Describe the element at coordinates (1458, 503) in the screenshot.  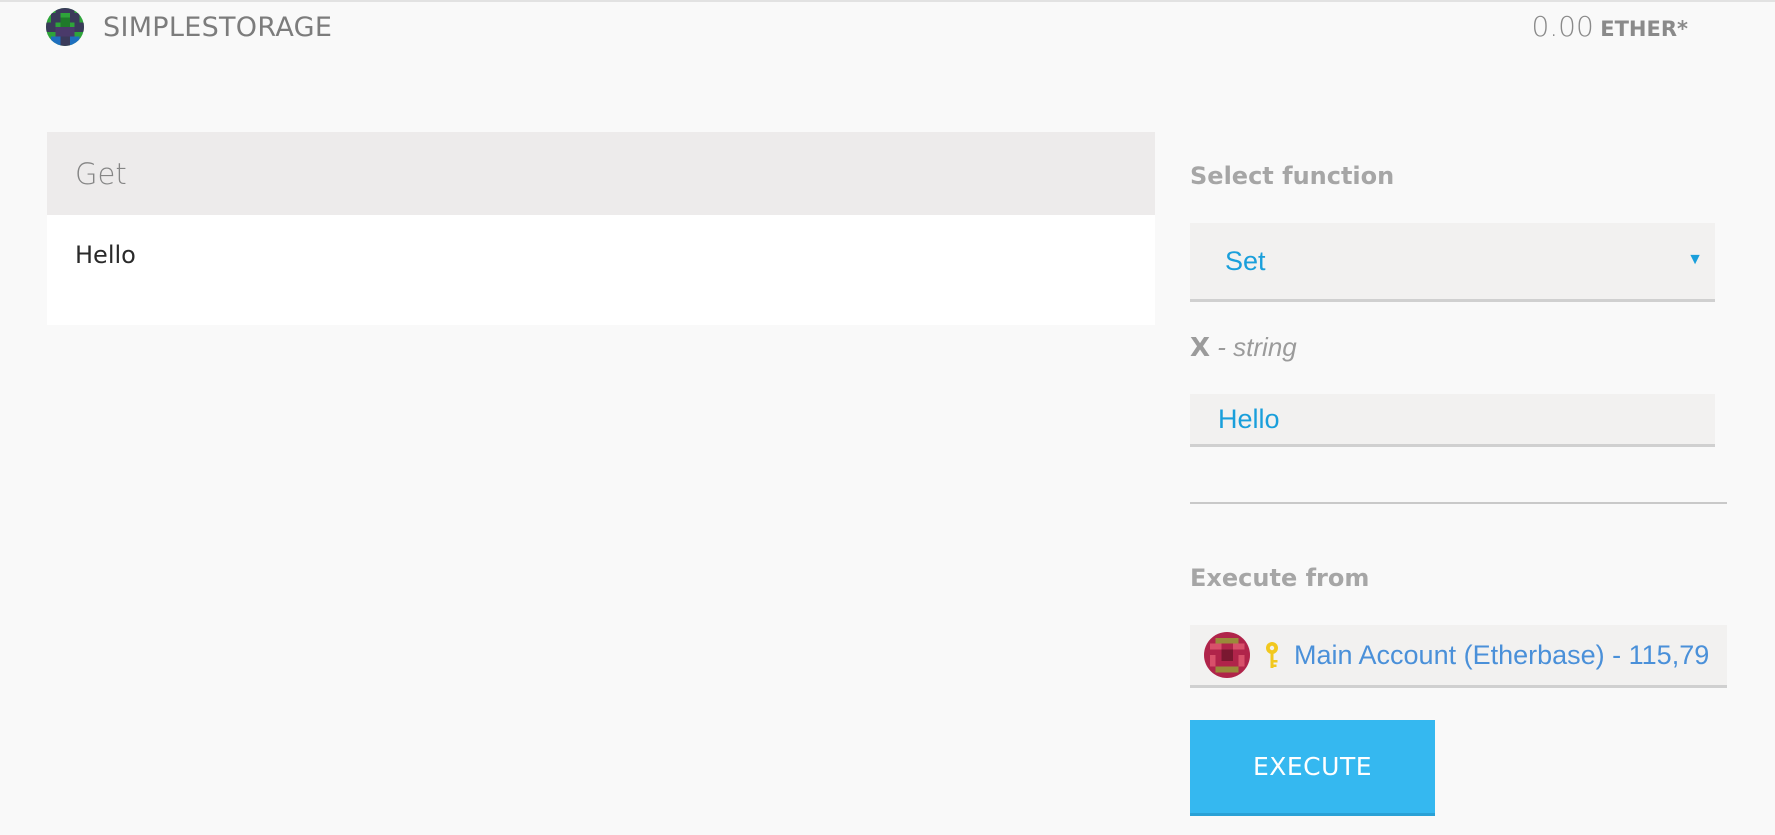
I see `divider` at that location.